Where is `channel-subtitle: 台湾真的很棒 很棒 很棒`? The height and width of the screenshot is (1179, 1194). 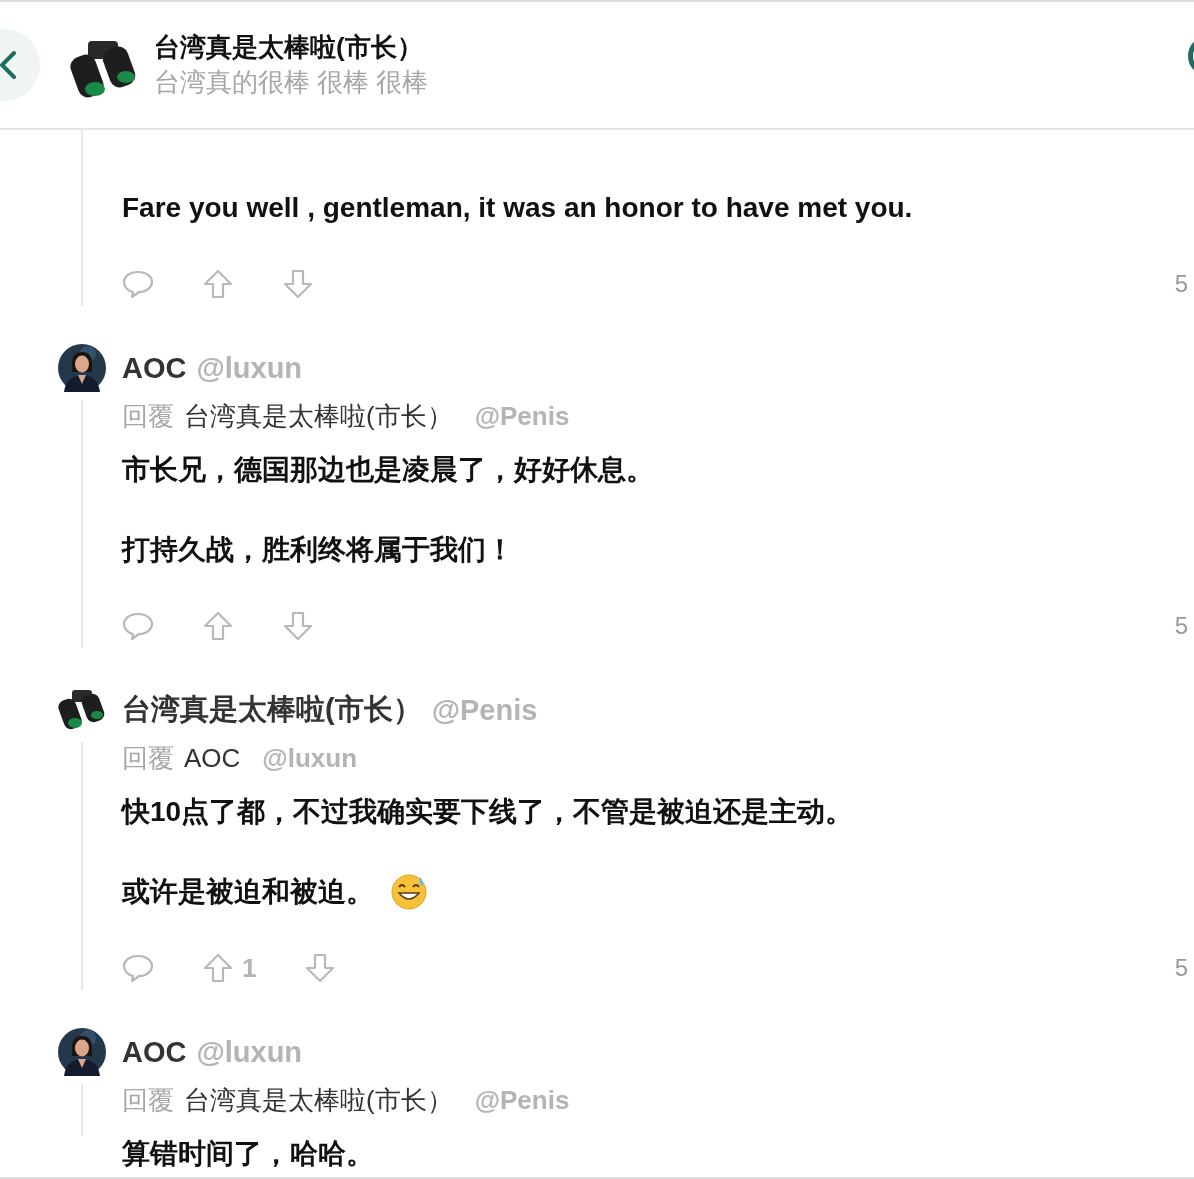 channel-subtitle: 台湾真的很棒 很棒 很棒 is located at coordinates (291, 82).